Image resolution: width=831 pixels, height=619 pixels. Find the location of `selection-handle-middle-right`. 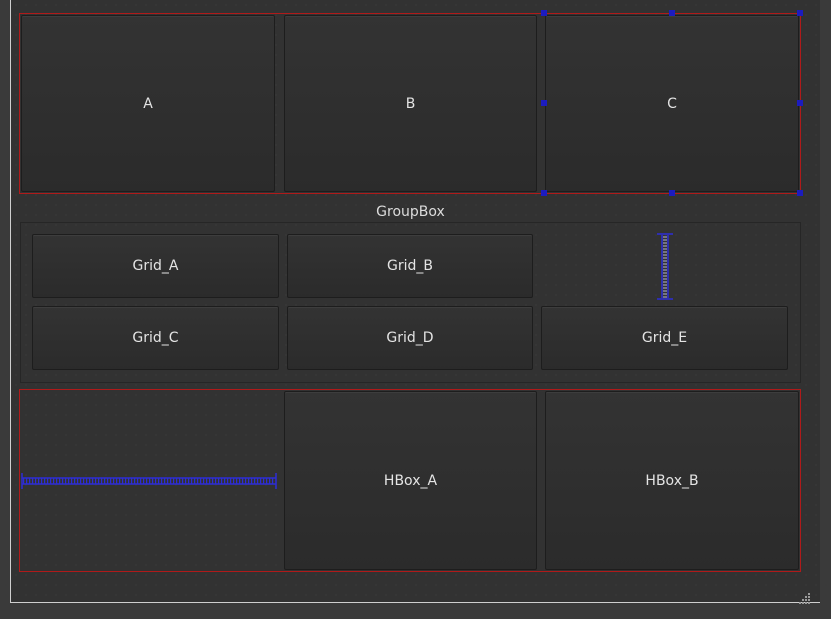

selection-handle-middle-right is located at coordinates (800, 103).